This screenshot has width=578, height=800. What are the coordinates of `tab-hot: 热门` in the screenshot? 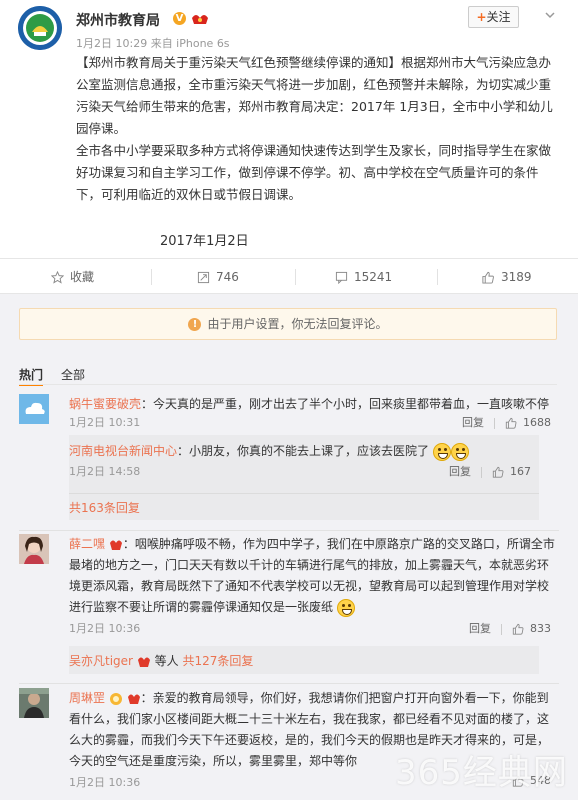 It's located at (31, 374).